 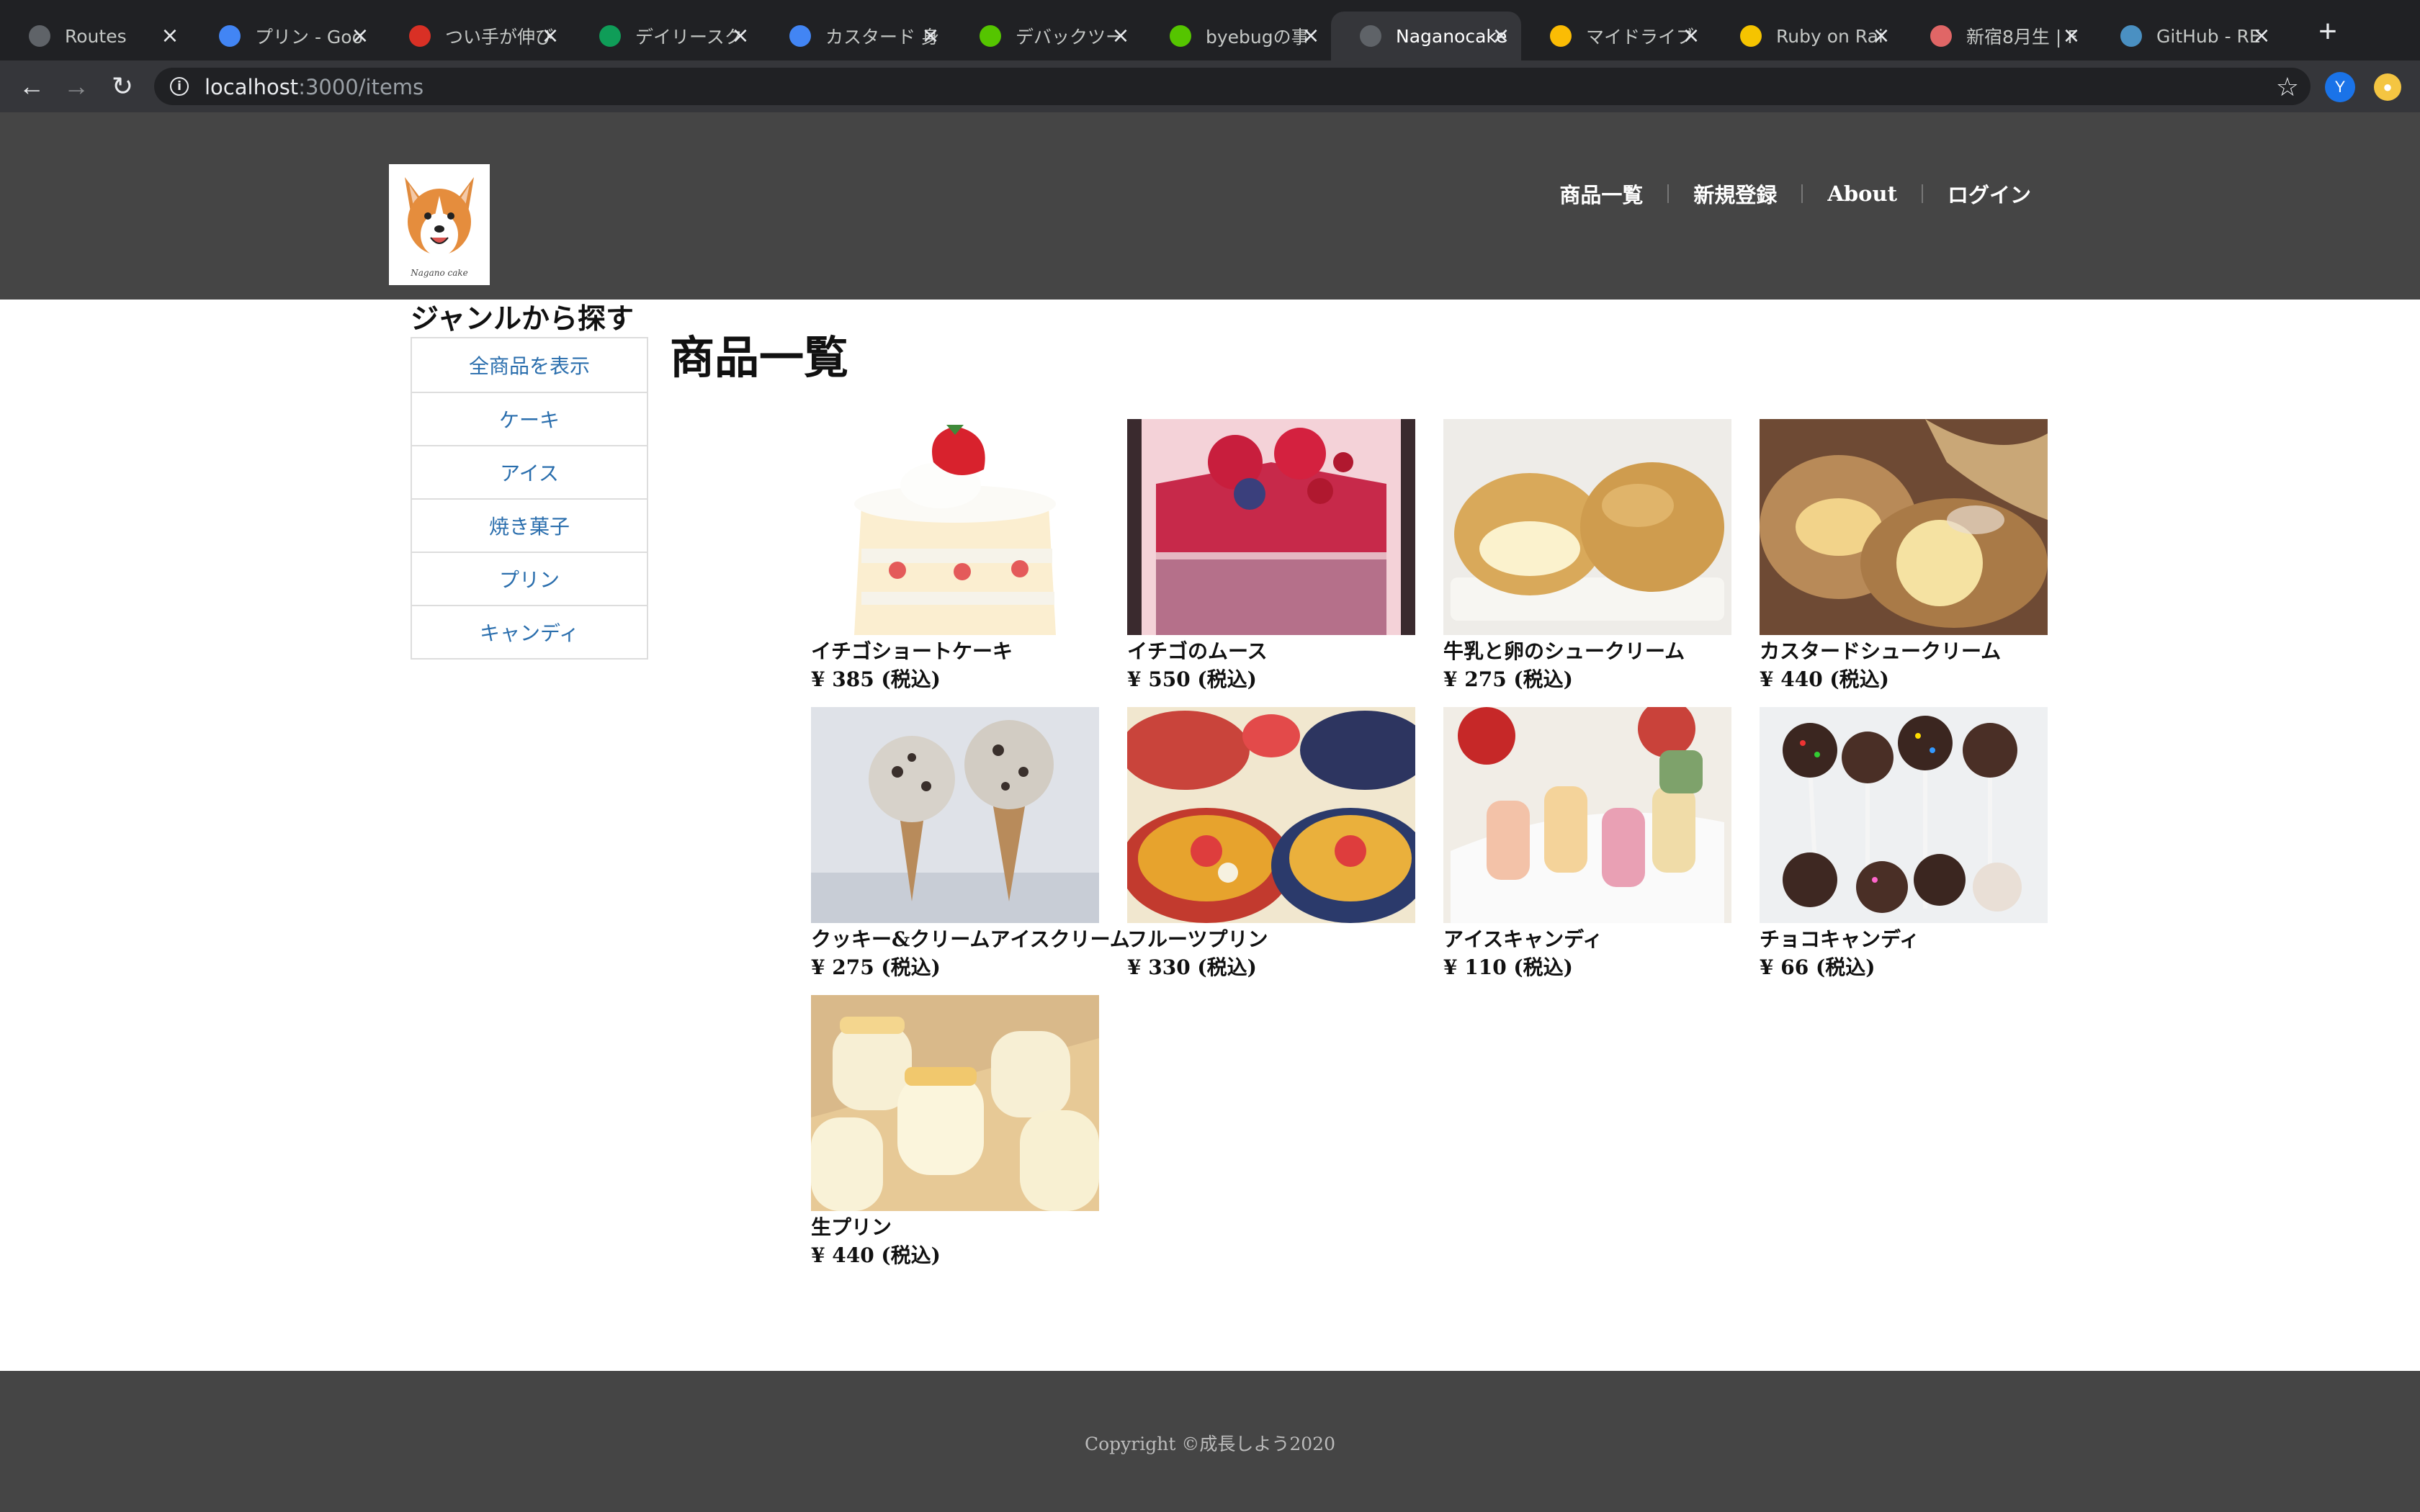 What do you see at coordinates (665, 36) in the screenshot?
I see `browser-tab: デイリースク ×` at bounding box center [665, 36].